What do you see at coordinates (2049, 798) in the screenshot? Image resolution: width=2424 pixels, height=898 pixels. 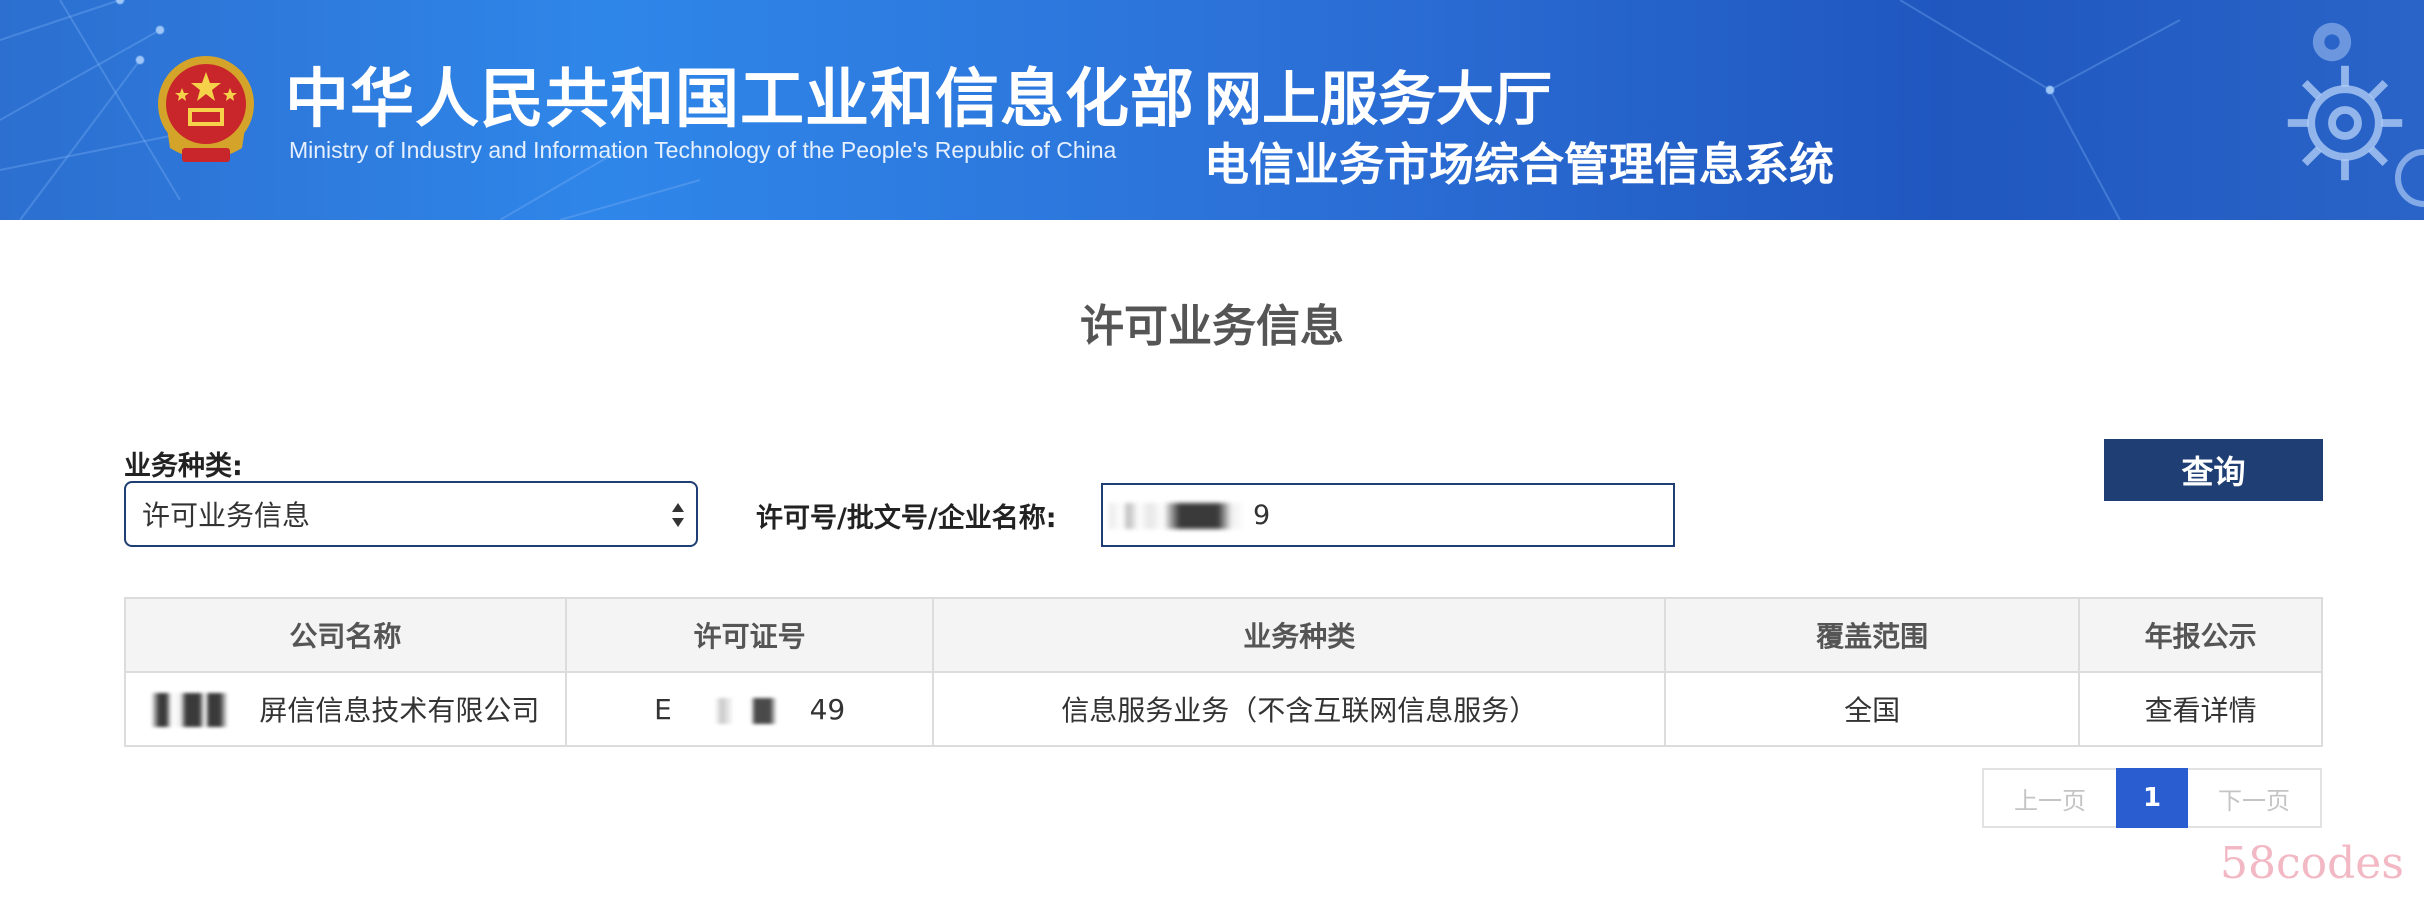 I see `prev-page-button: 上一页` at bounding box center [2049, 798].